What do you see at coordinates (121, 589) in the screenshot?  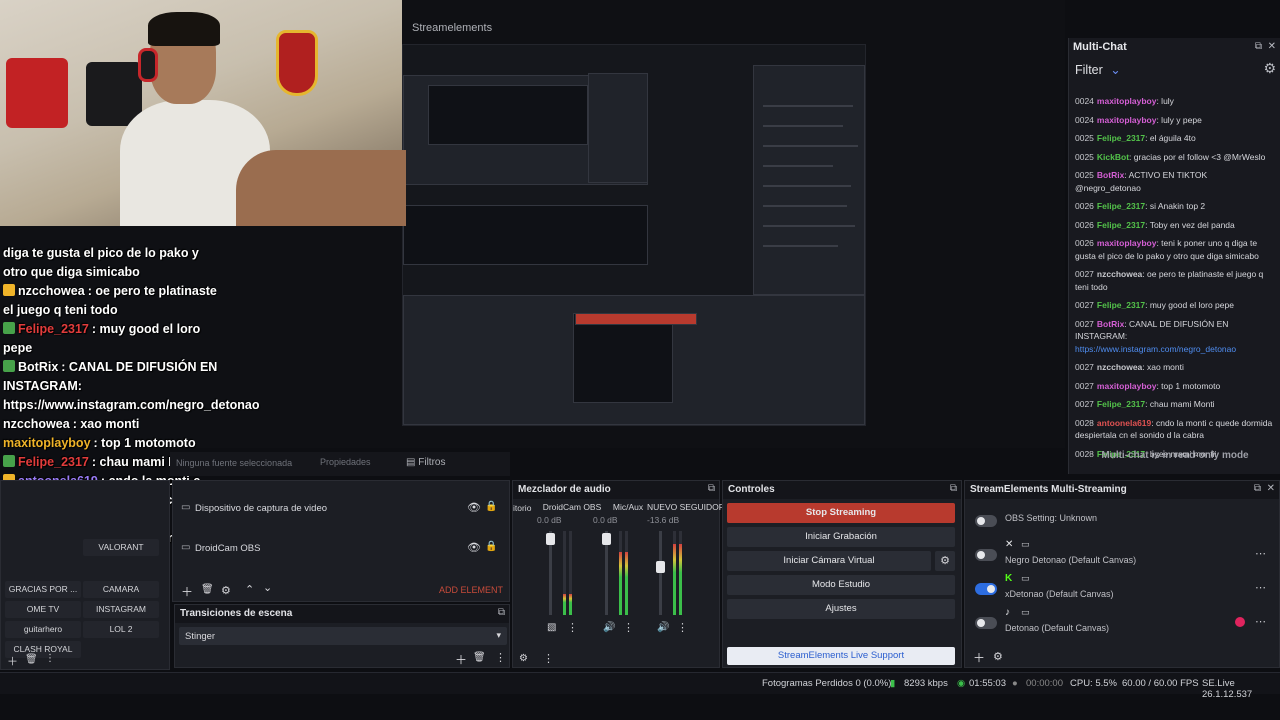 I see `scene-button: CAMARA` at bounding box center [121, 589].